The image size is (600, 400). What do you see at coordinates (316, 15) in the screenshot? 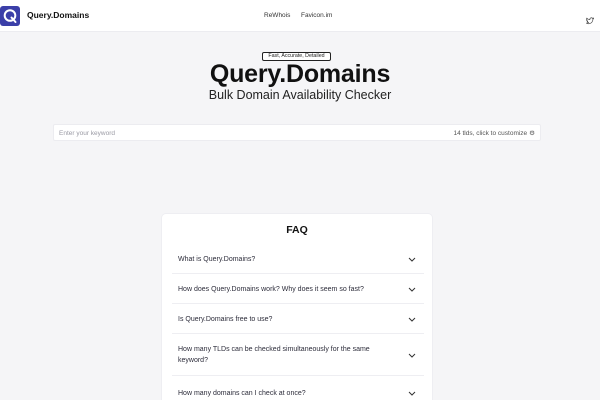
I see `nav-link-favicon-im: Favicon.im` at bounding box center [316, 15].